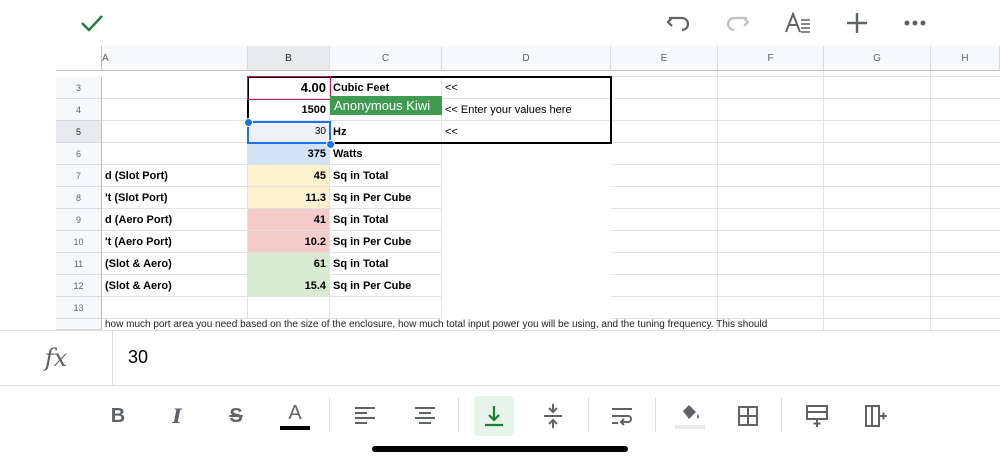  Describe the element at coordinates (138, 357) in the screenshot. I see `formula-input: 30` at that location.